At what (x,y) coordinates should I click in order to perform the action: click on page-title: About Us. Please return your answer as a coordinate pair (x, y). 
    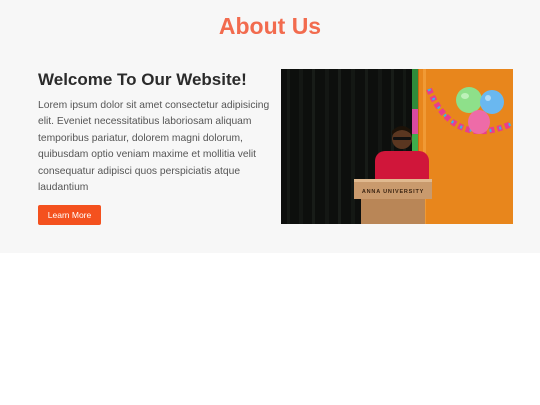
    Looking at the image, I should click on (270, 26).